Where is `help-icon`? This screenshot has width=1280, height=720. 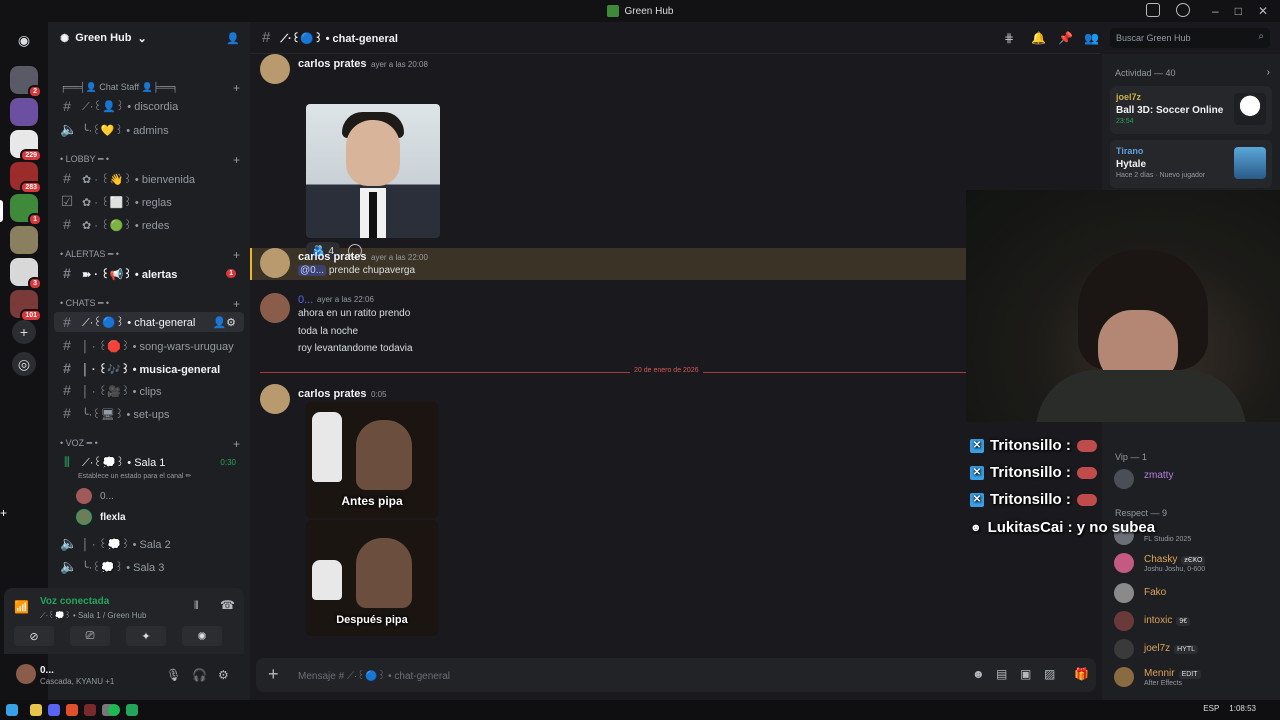
help-icon is located at coordinates (1183, 10).